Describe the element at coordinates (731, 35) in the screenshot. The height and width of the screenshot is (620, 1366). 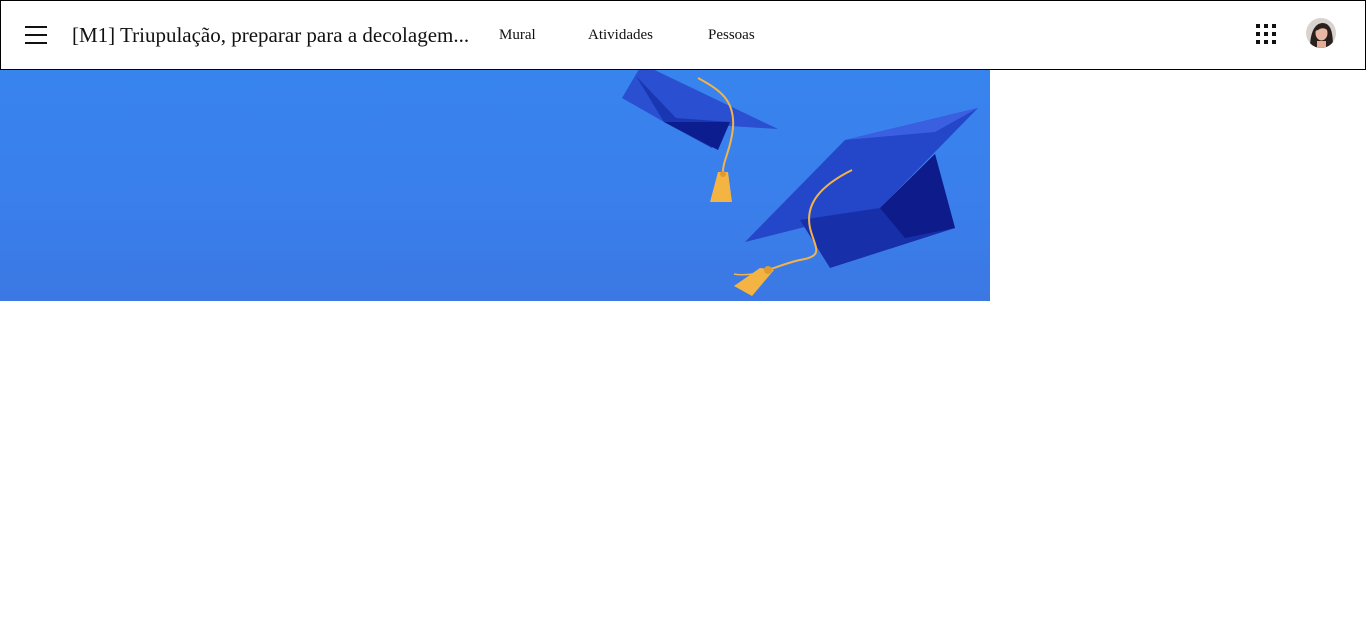
I see `tab-pessoas: Pessoas` at that location.